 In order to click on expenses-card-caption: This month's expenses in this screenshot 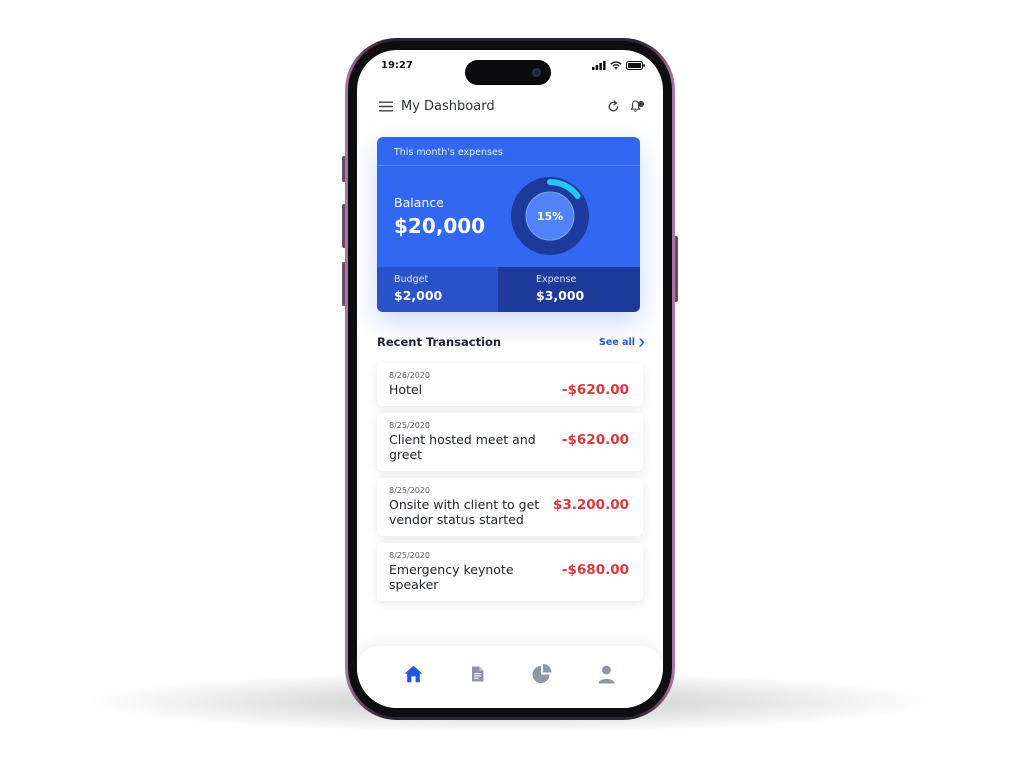, I will do `click(508, 151)`.